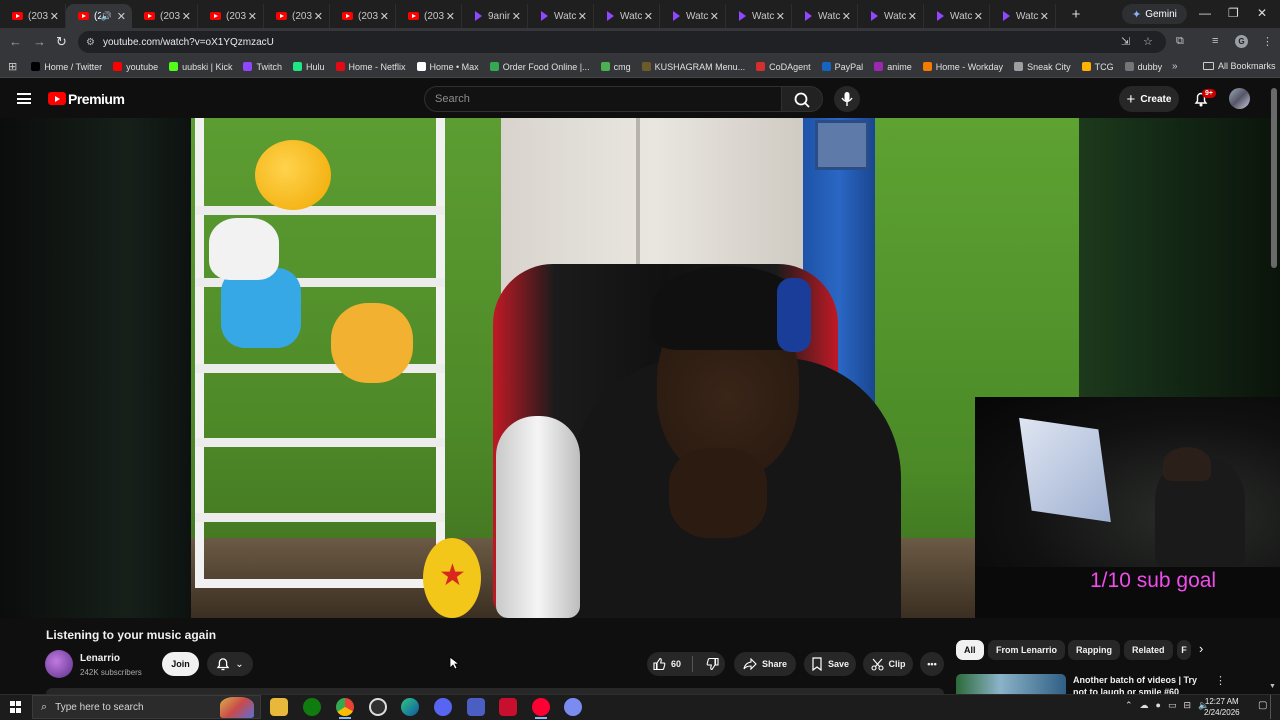 The height and width of the screenshot is (720, 1280). What do you see at coordinates (378, 707) in the screenshot?
I see `obs-icon` at bounding box center [378, 707].